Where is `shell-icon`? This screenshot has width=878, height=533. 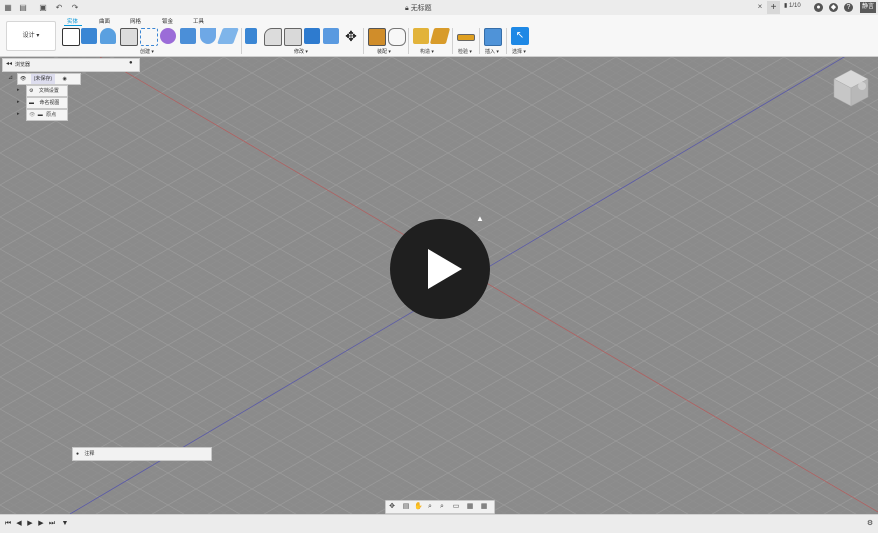 shell-icon is located at coordinates (228, 36).